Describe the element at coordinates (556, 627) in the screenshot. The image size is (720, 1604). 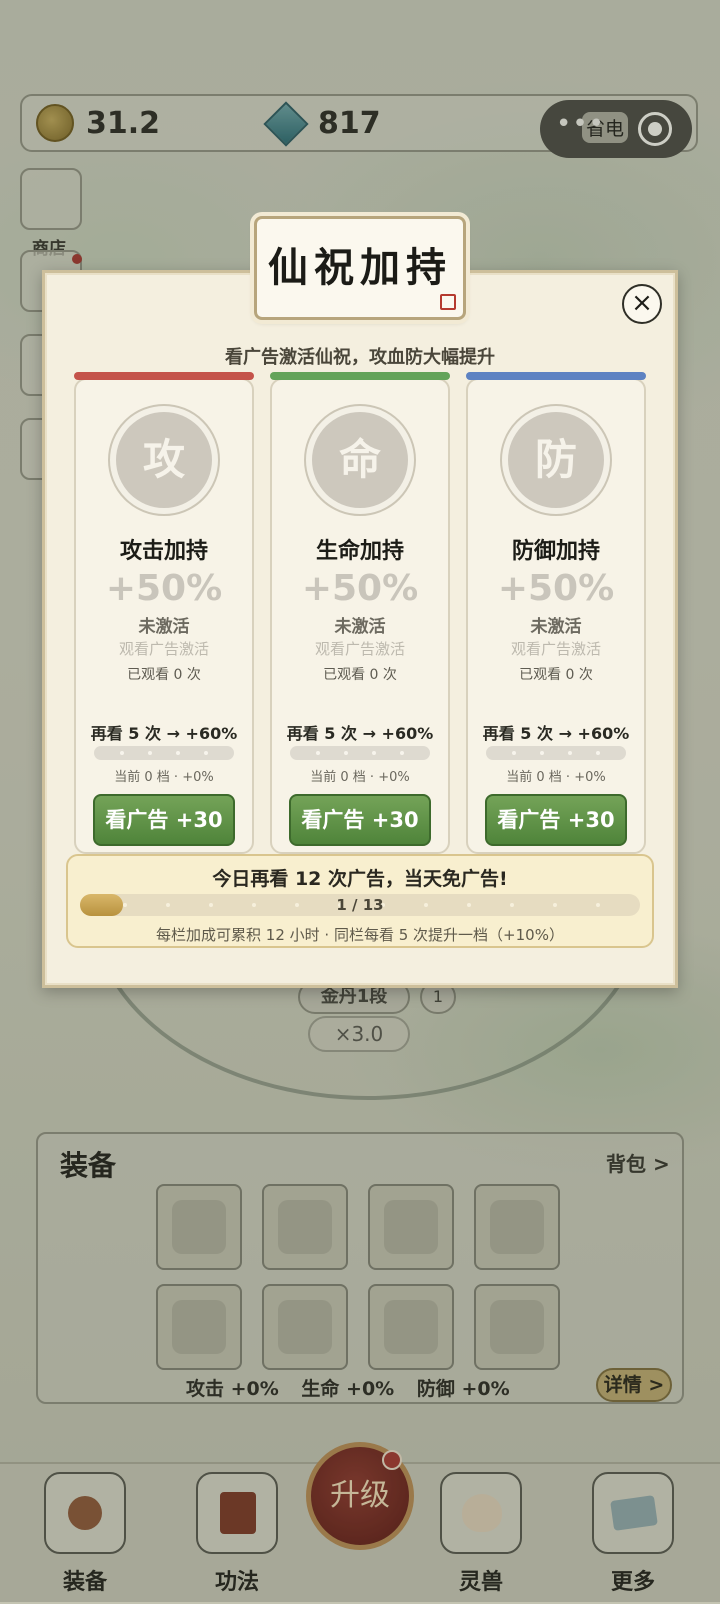
I see `defense-status: 未激活` at that location.